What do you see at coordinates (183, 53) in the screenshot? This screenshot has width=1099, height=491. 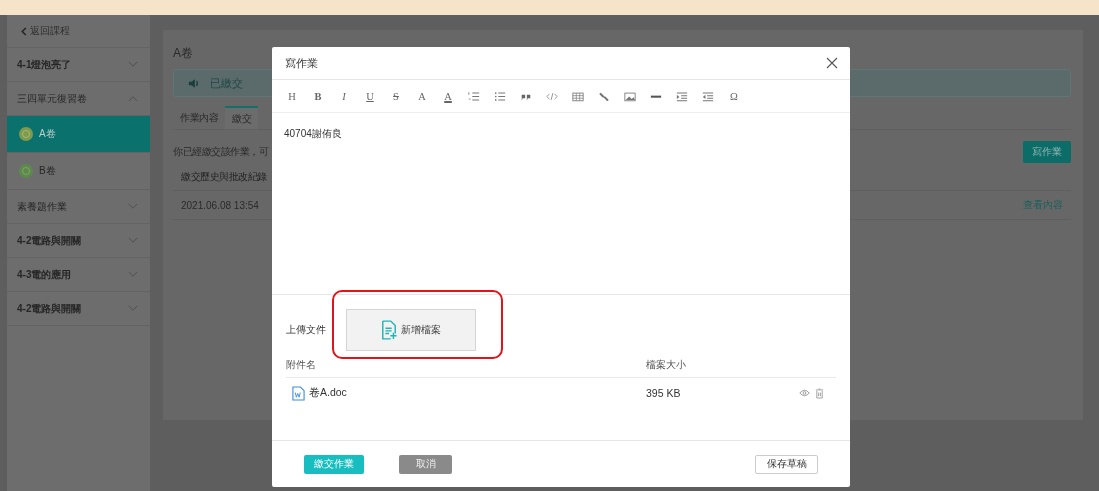 I see `page-title: A卷` at bounding box center [183, 53].